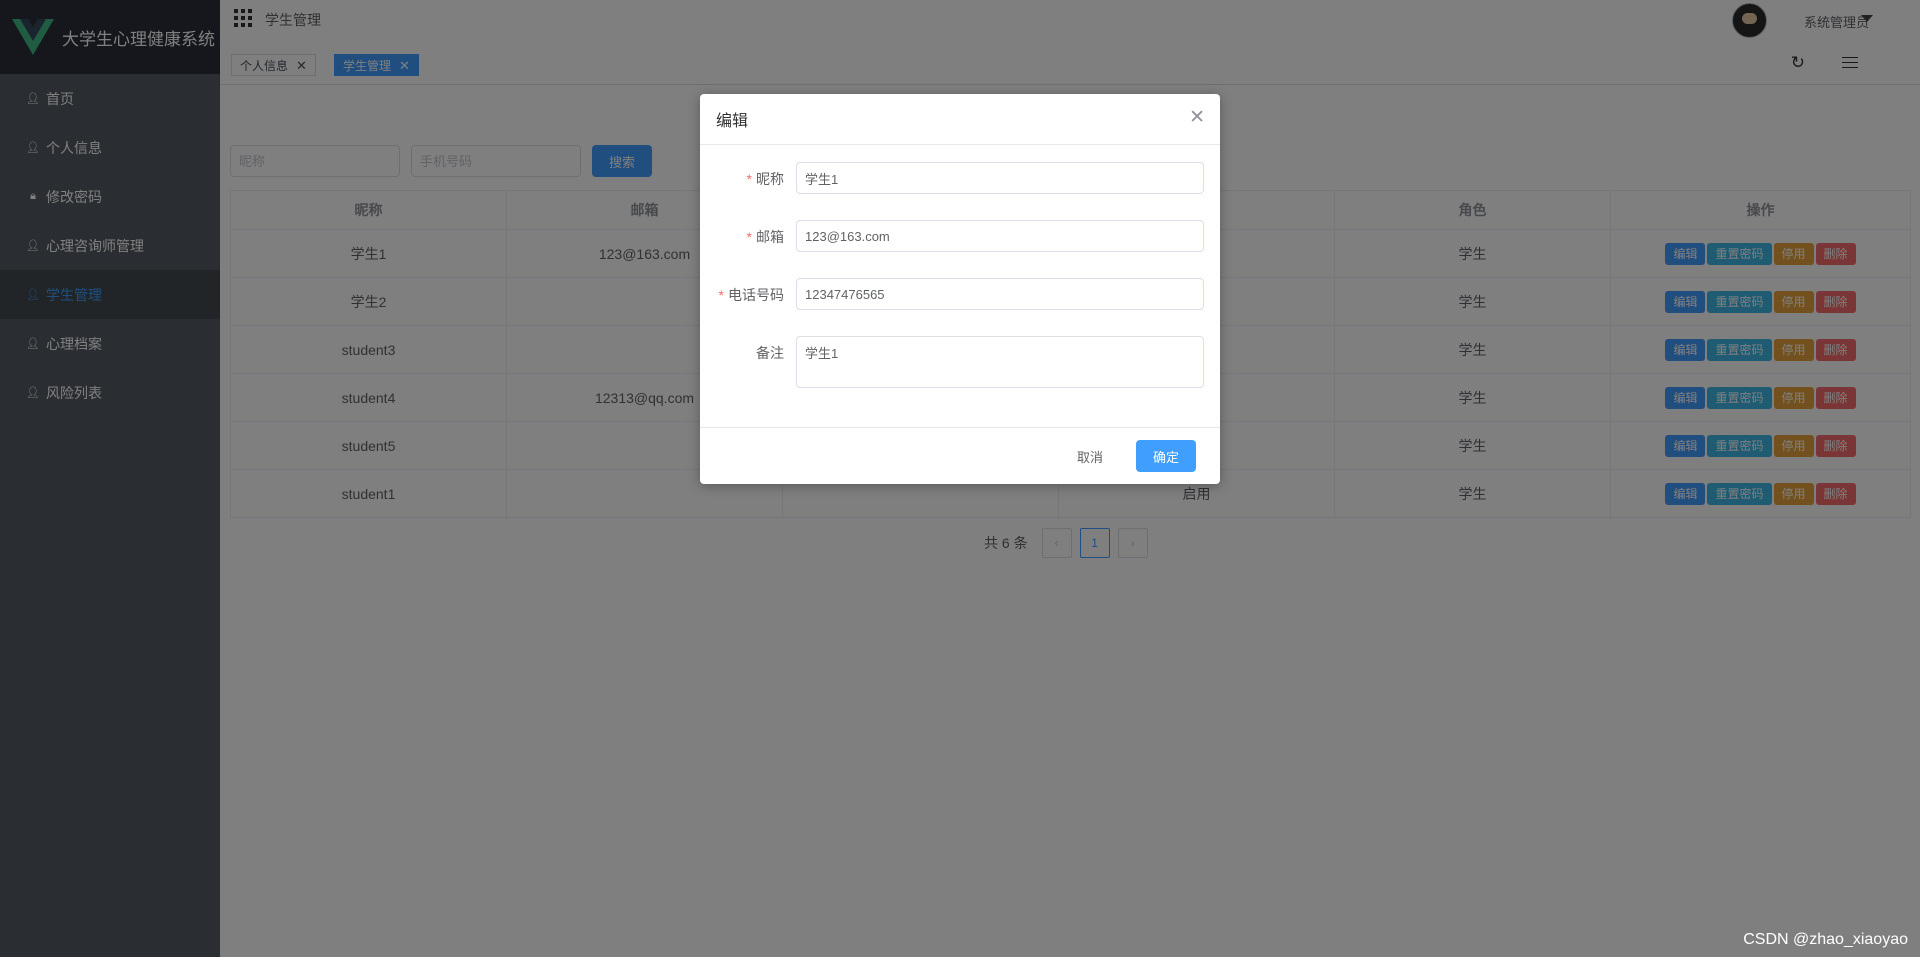  Describe the element at coordinates (732, 121) in the screenshot. I see `dialog-title: 编辑` at that location.